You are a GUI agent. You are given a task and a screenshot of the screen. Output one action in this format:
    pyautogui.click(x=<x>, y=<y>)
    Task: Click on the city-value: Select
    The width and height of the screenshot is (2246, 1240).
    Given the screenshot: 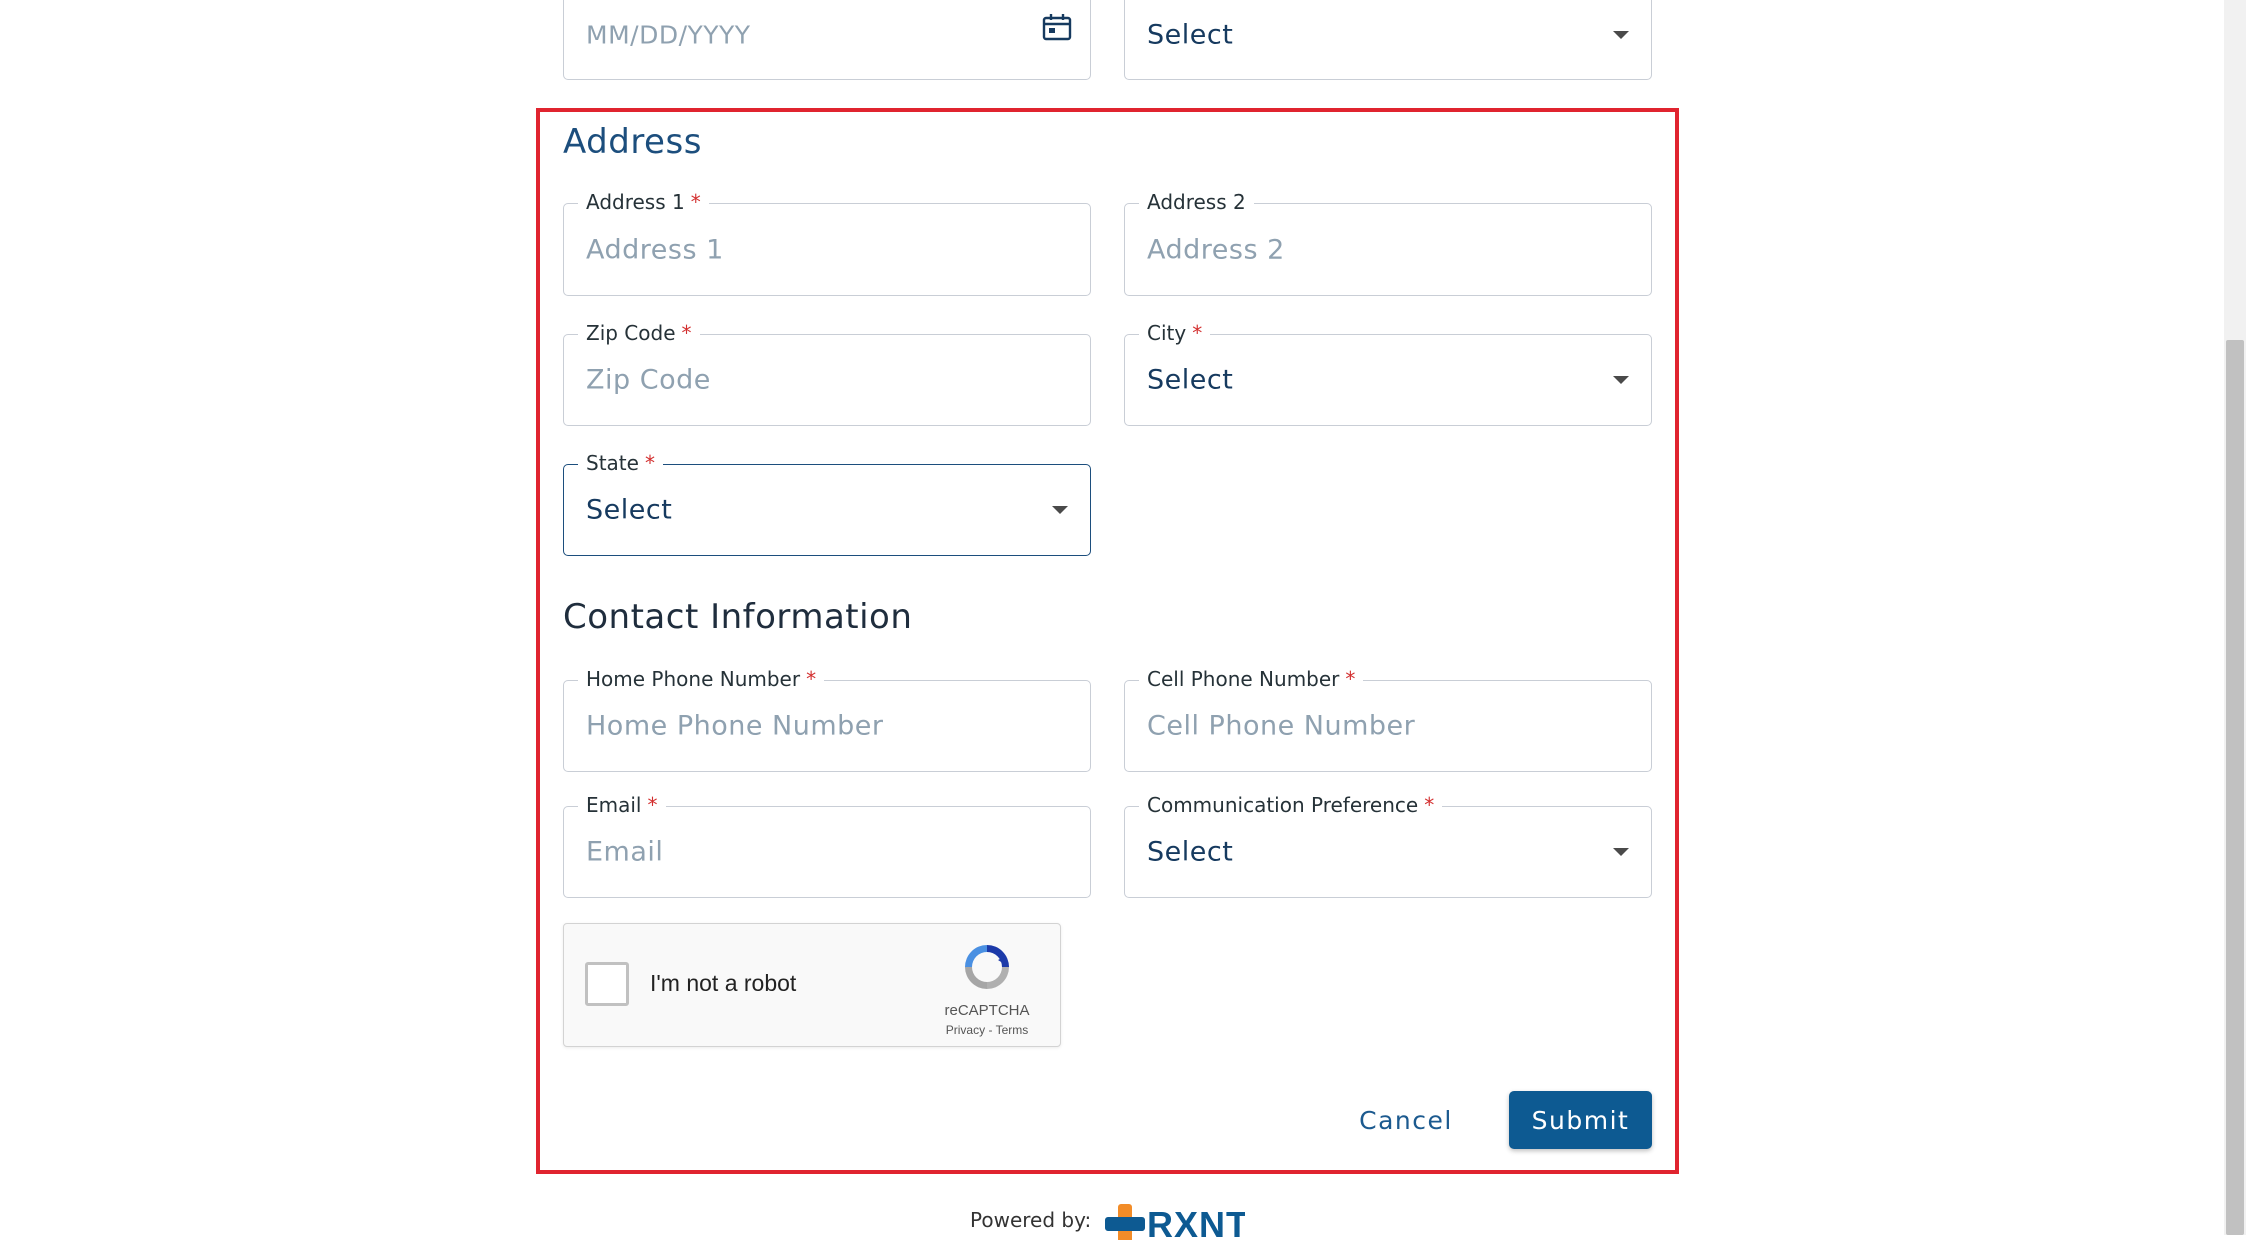 What is the action you would take?
    pyautogui.click(x=1190, y=380)
    